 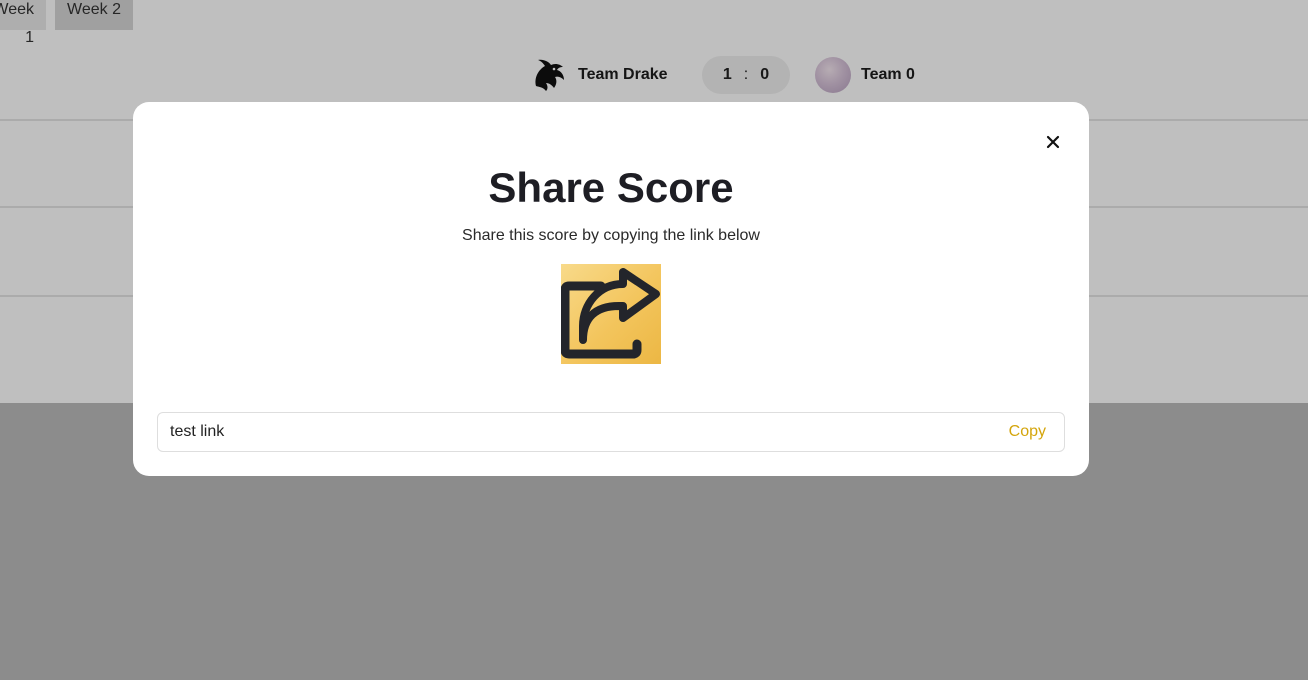 I want to click on modal-title: Share Score, so click(x=611, y=187).